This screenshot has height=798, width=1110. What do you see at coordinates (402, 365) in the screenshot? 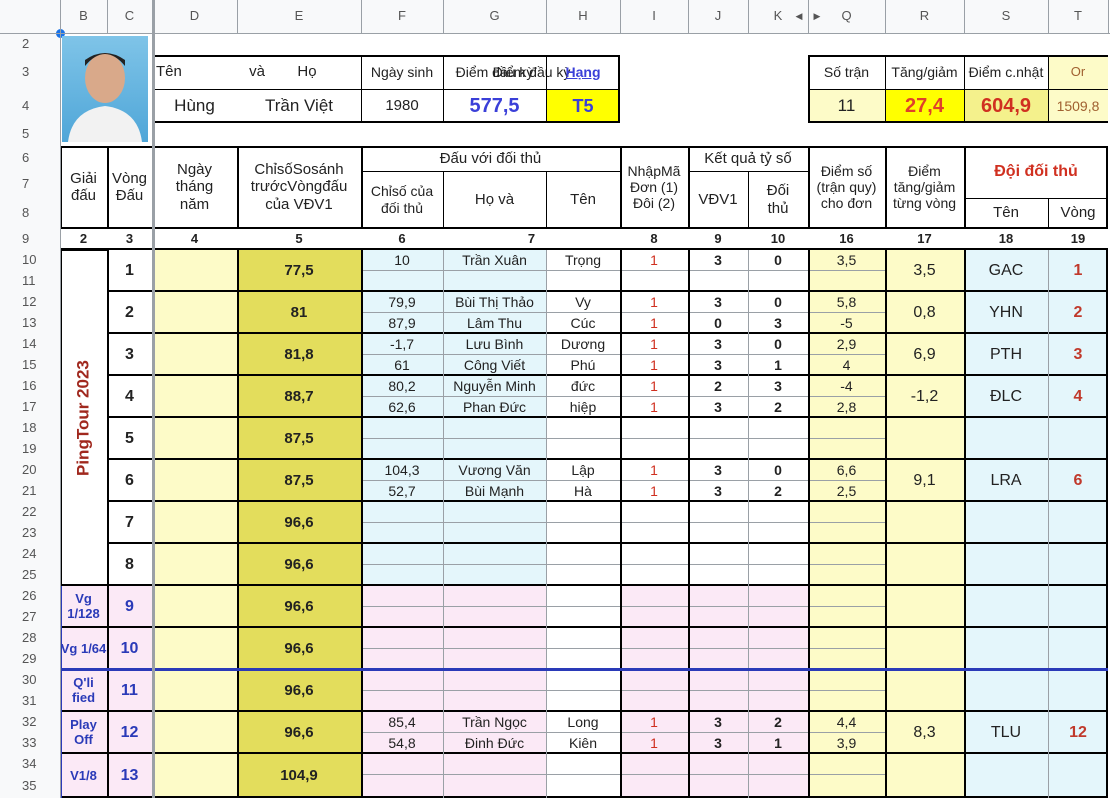
I see `opponent-index: 61` at bounding box center [402, 365].